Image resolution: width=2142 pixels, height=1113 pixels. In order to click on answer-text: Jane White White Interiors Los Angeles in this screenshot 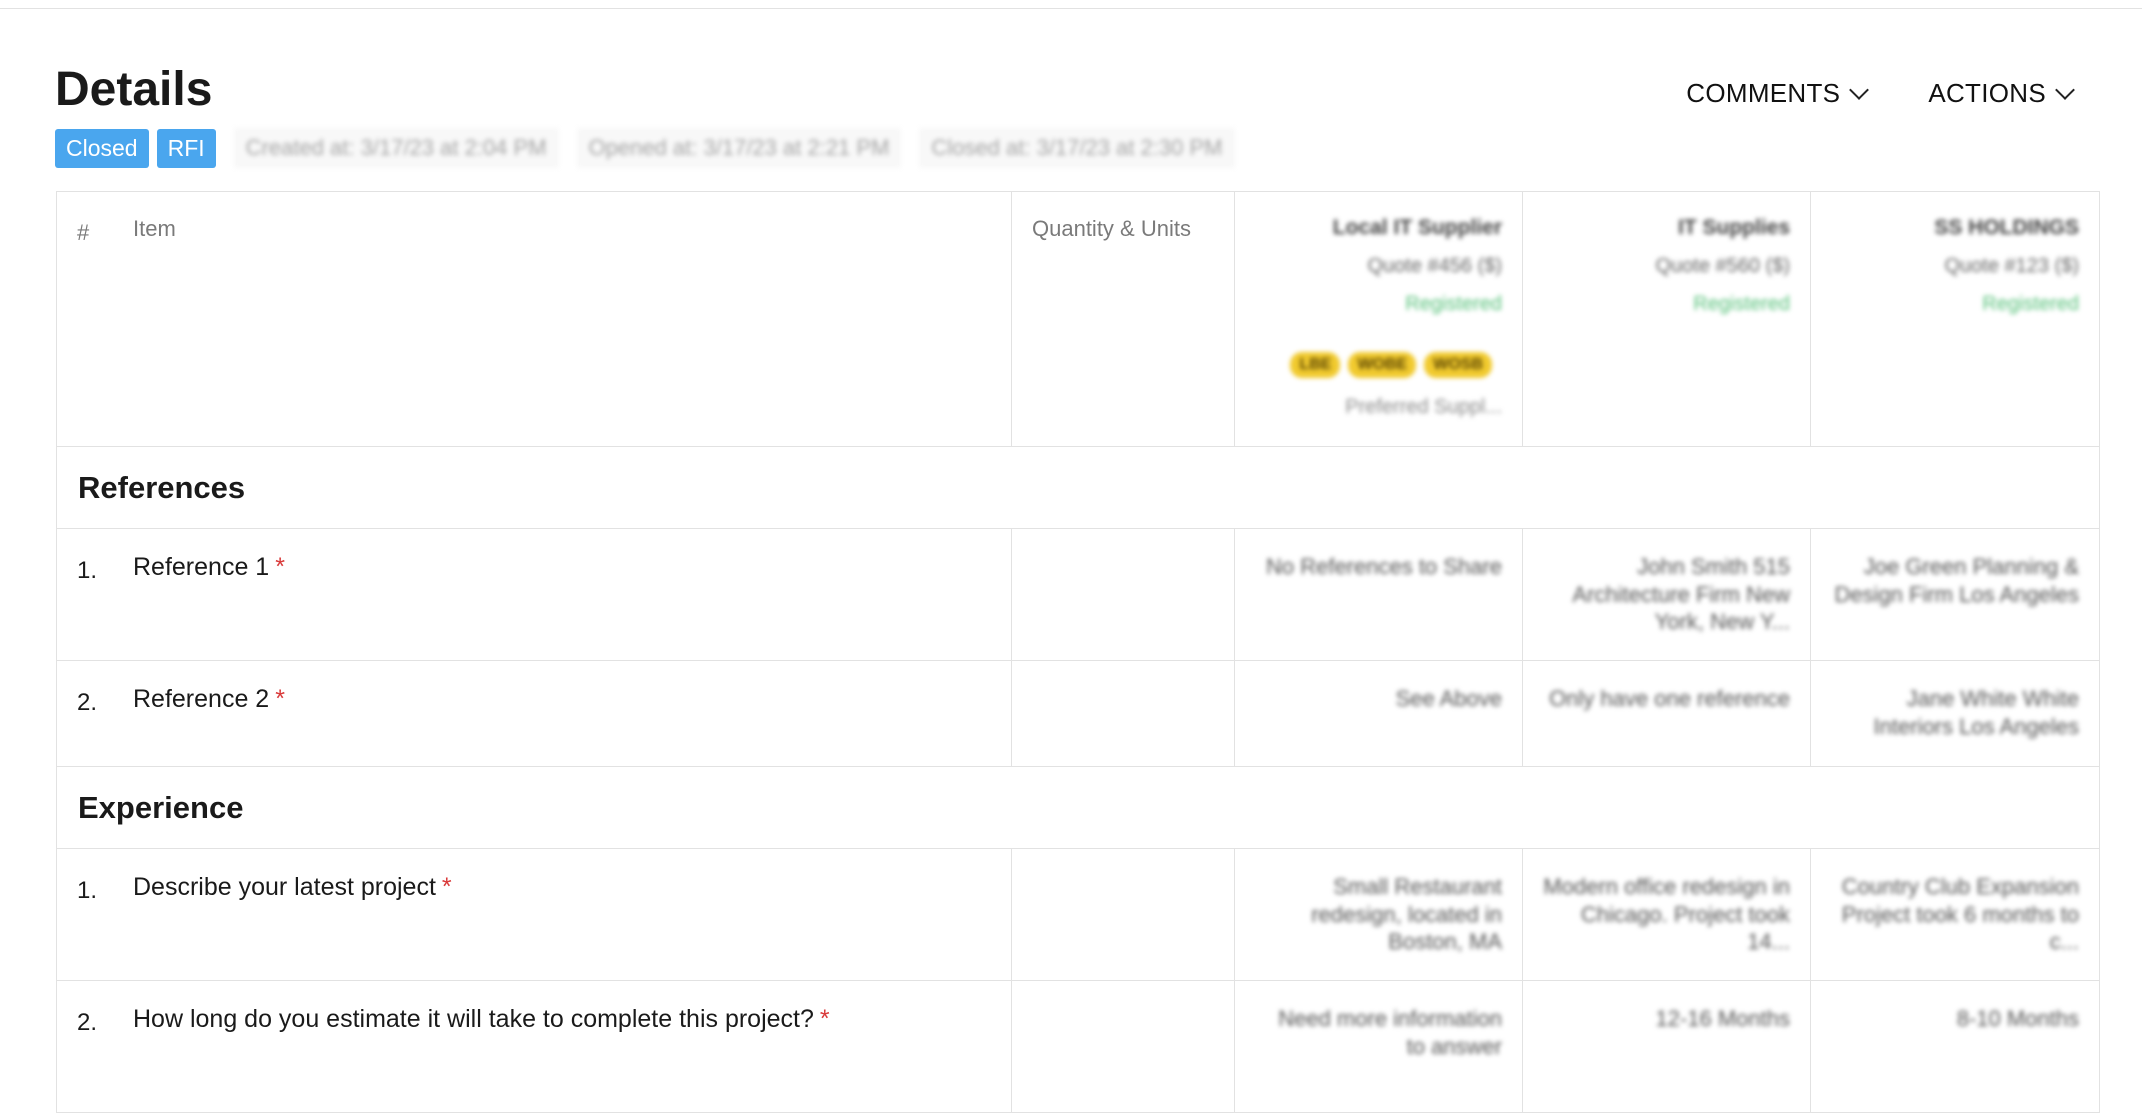, I will do `click(1976, 712)`.